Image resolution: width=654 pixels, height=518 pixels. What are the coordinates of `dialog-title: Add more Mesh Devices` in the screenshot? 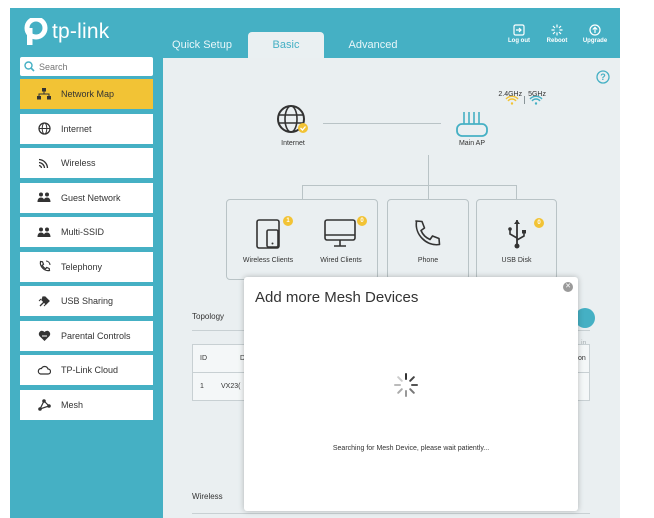 It's located at (337, 297).